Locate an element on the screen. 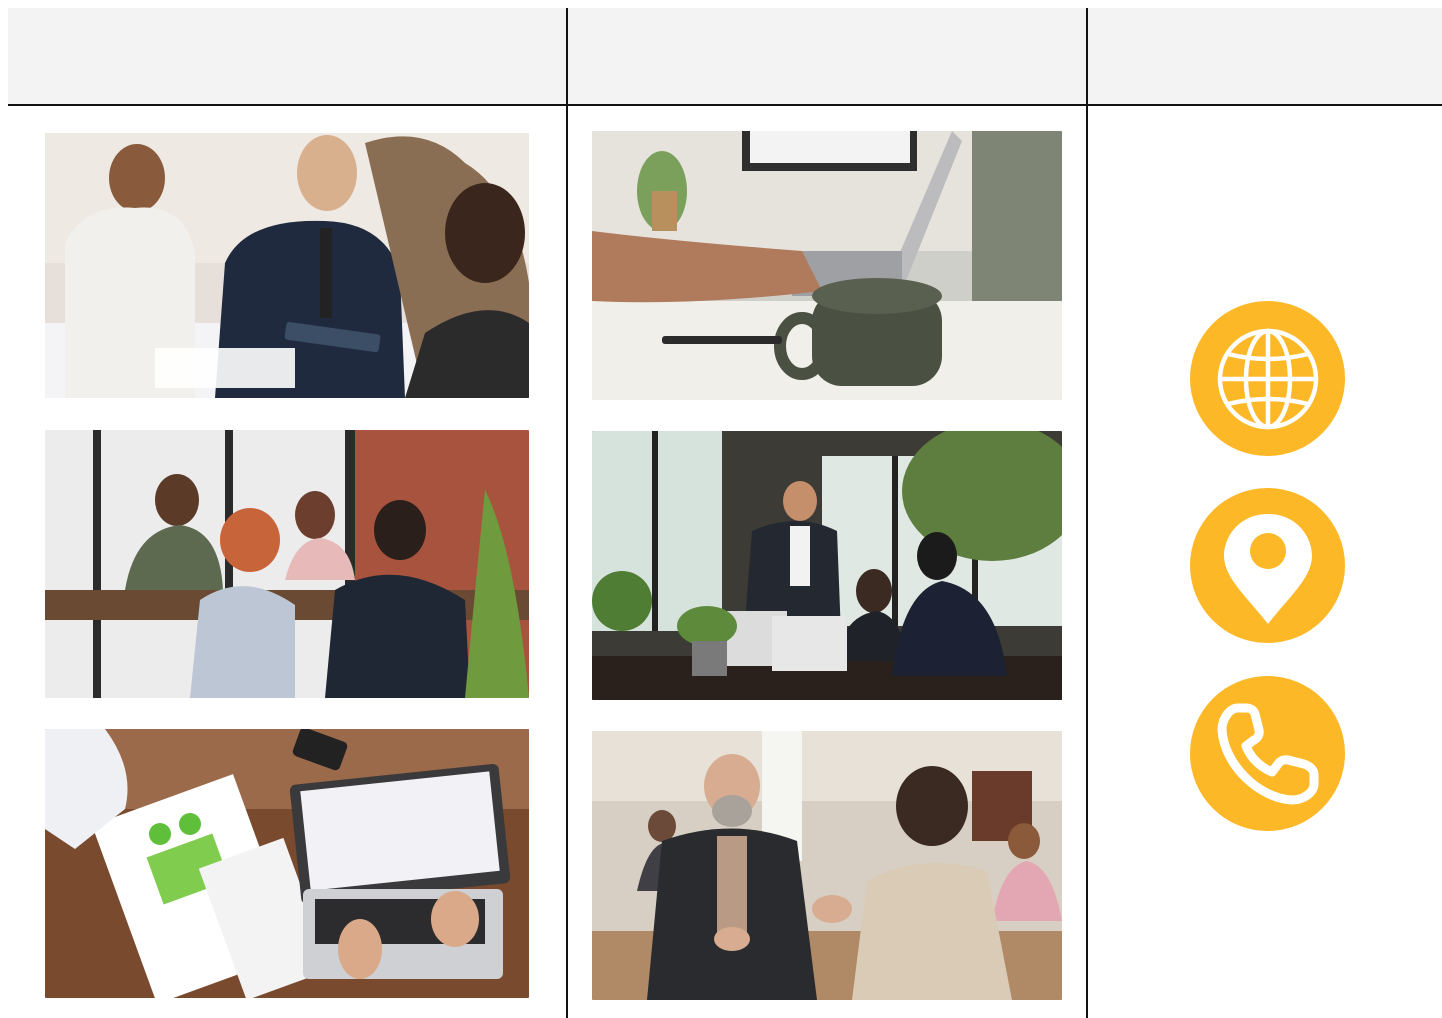 Image resolution: width=1442 pixels, height=1018 pixels. location-pin-icon is located at coordinates (1267, 565).